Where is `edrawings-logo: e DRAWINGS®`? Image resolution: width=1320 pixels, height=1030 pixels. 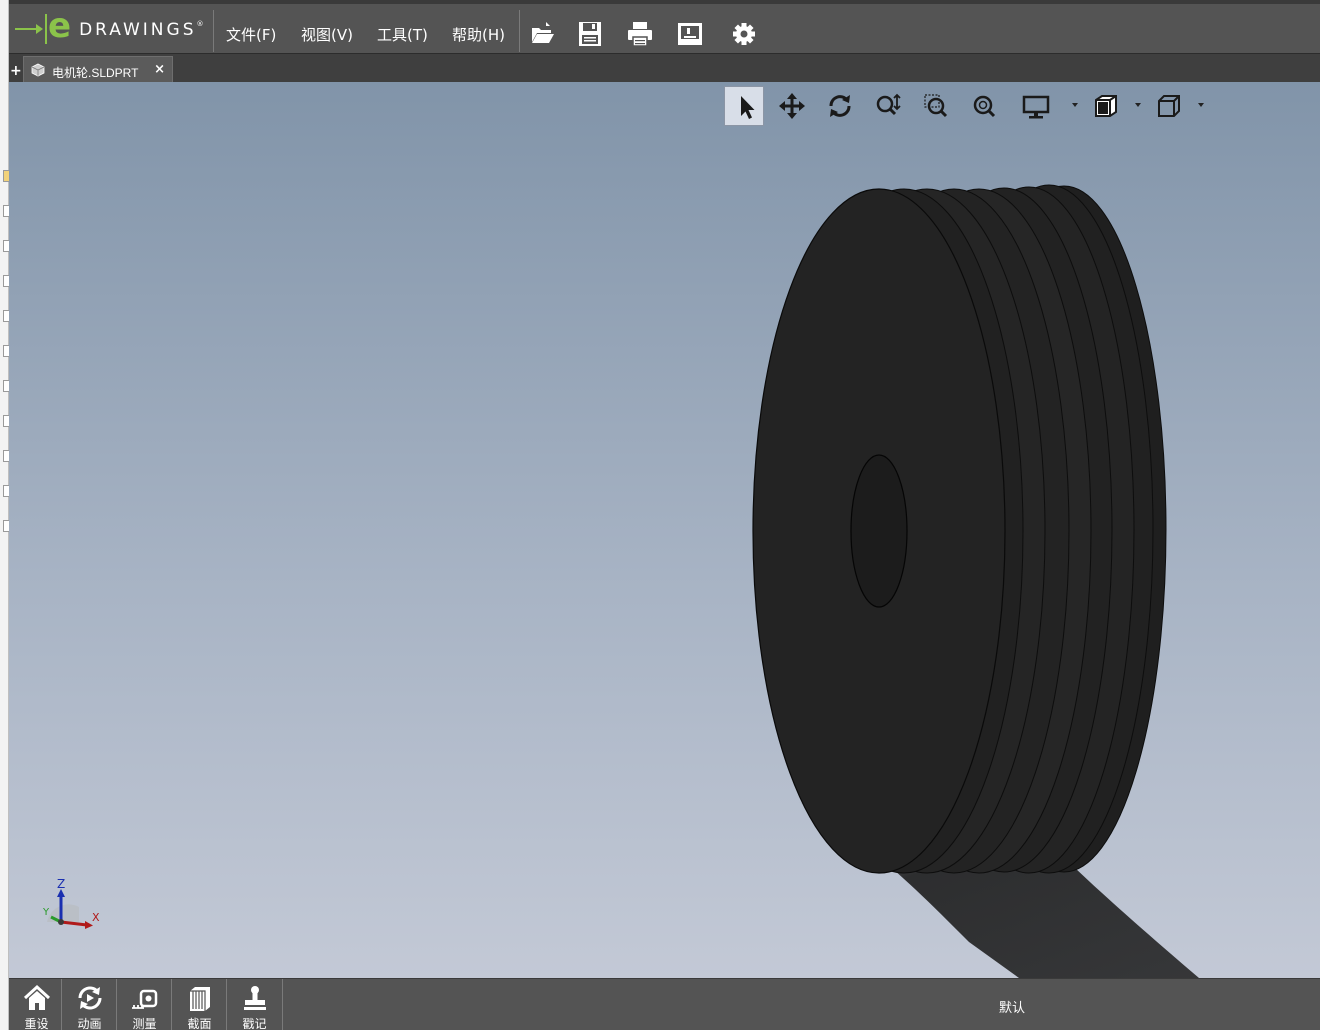 edrawings-logo: e DRAWINGS® is located at coordinates (110, 26).